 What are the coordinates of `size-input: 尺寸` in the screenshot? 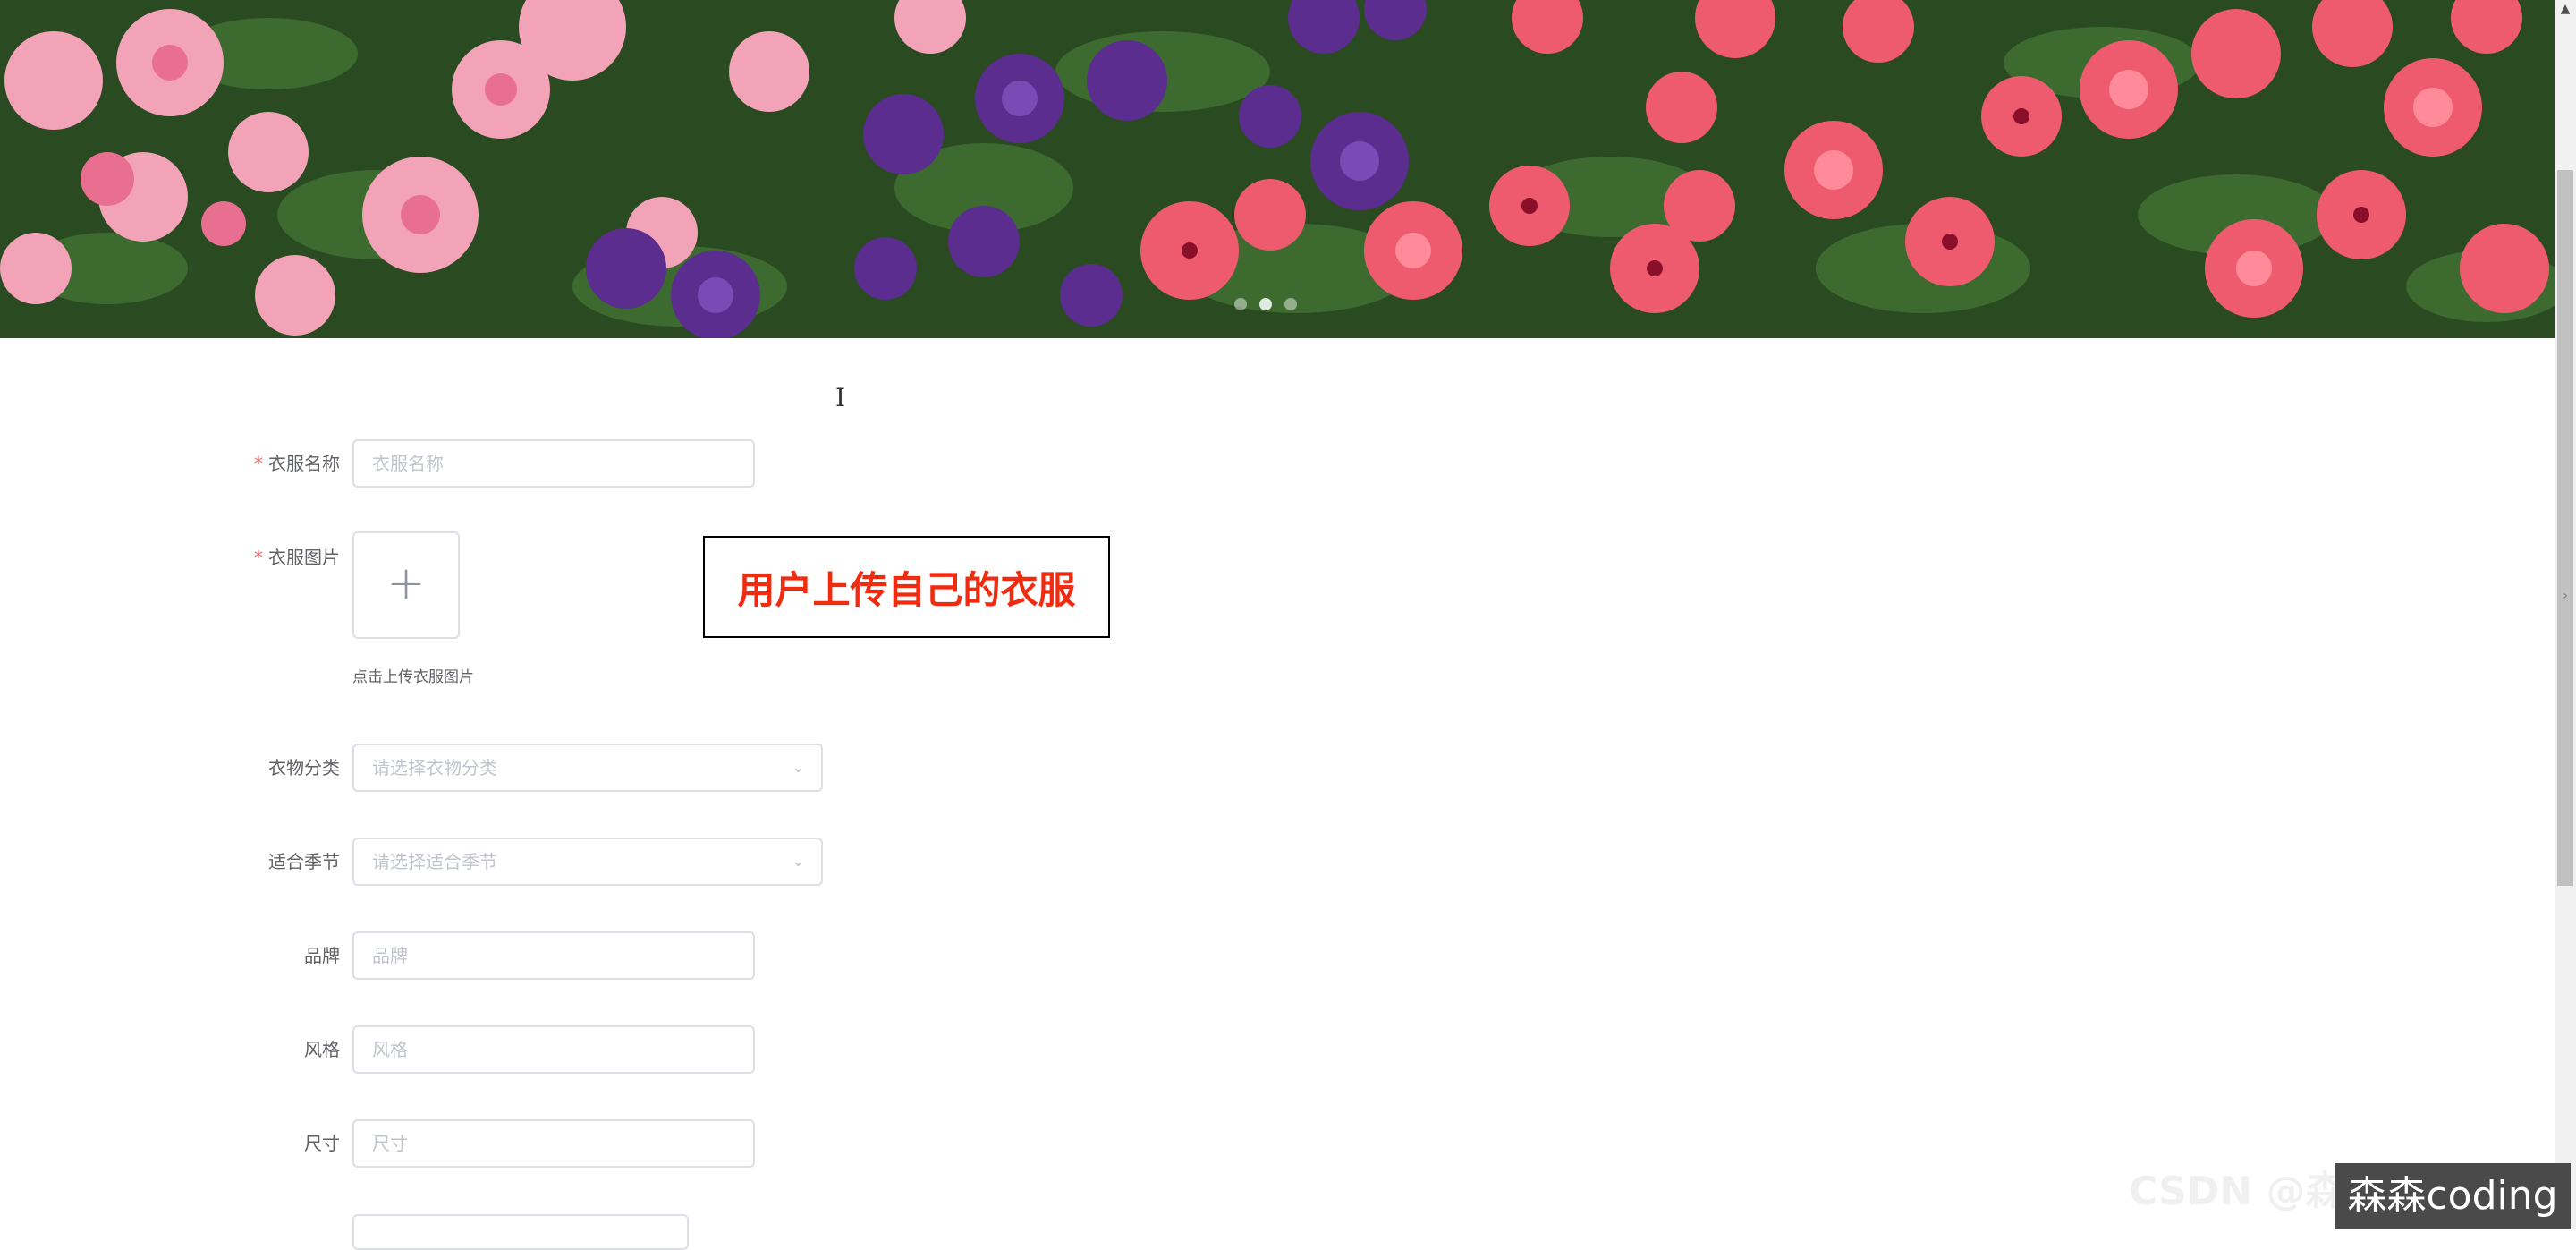 It's located at (553, 1143).